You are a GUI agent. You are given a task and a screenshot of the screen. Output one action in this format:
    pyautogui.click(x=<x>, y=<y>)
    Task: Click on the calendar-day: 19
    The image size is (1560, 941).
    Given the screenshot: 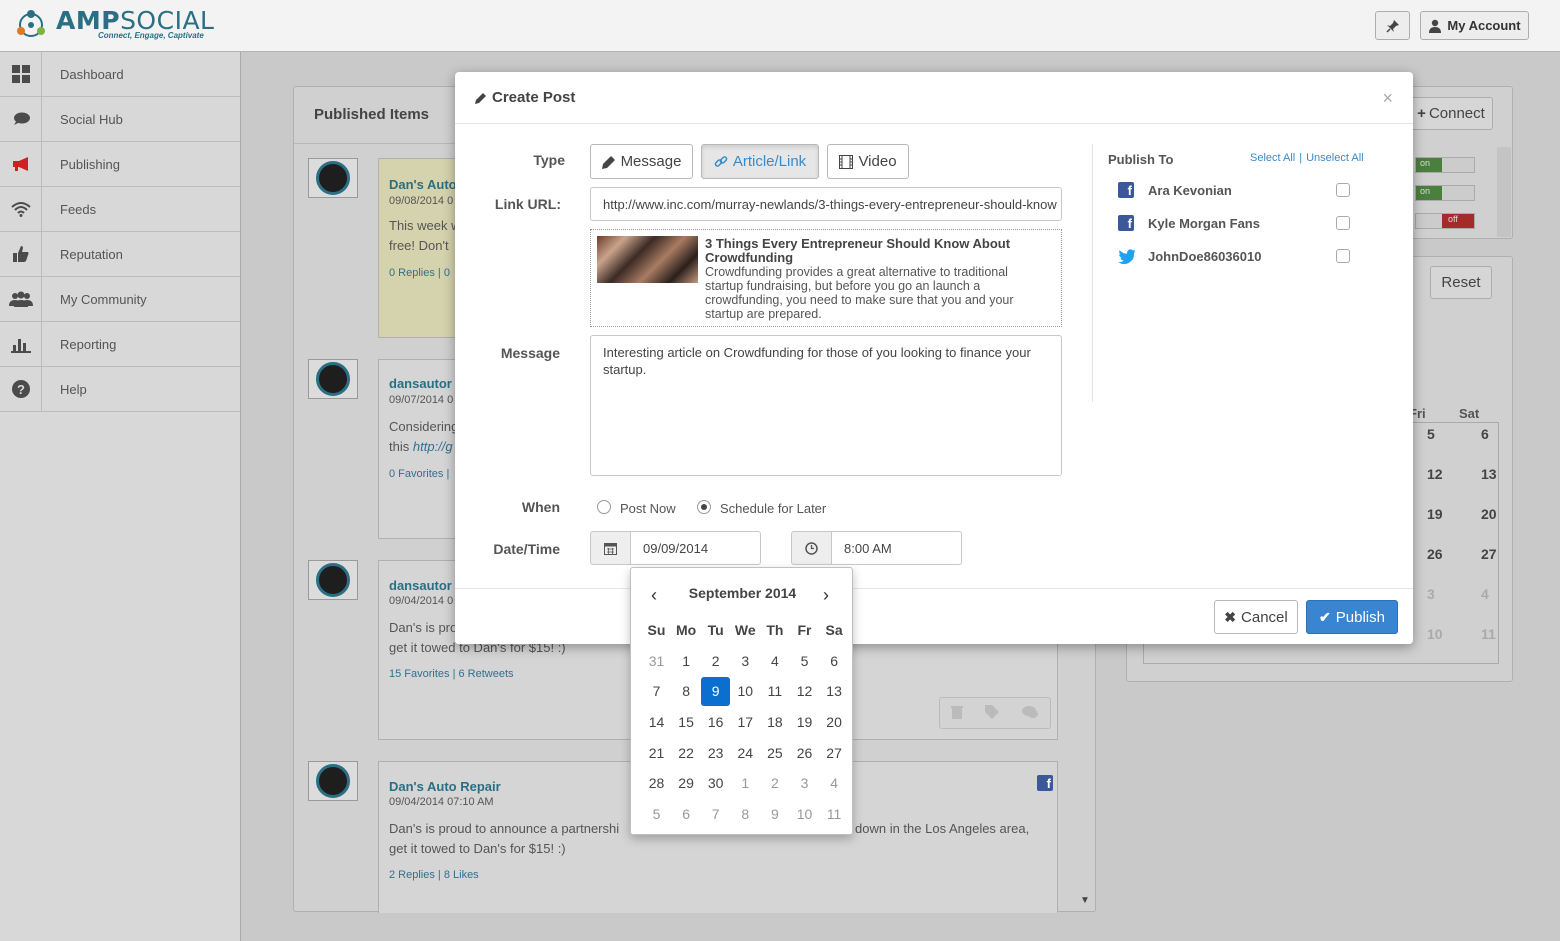 What is the action you would take?
    pyautogui.click(x=804, y=721)
    